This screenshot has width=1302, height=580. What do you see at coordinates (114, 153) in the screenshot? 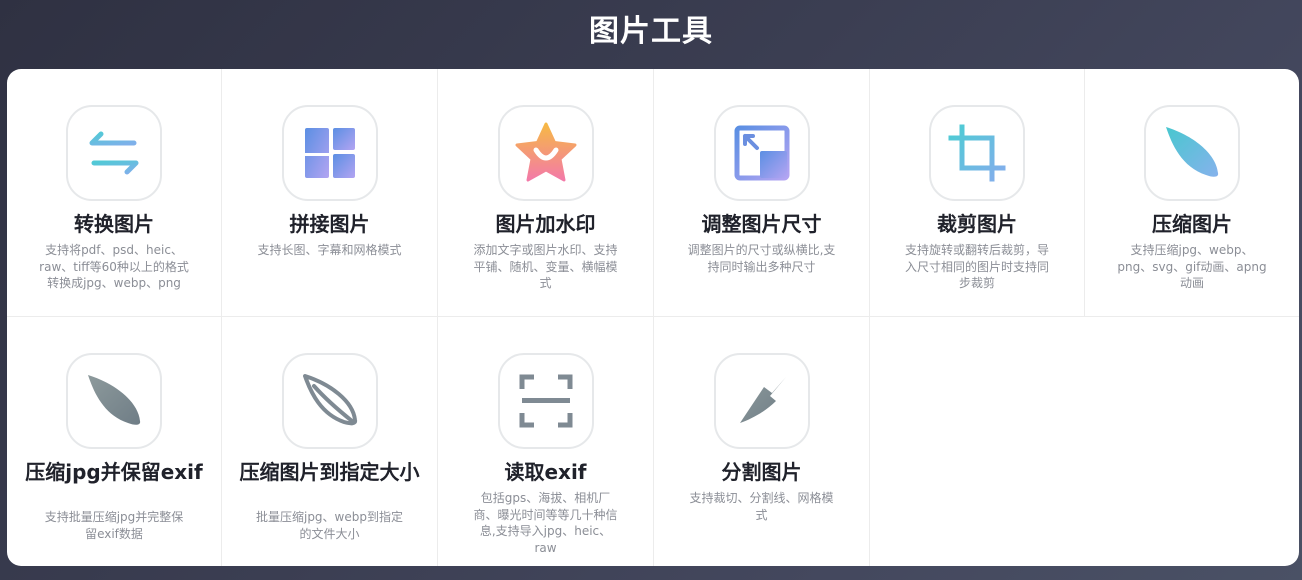
I see `convert-arrows-icon` at bounding box center [114, 153].